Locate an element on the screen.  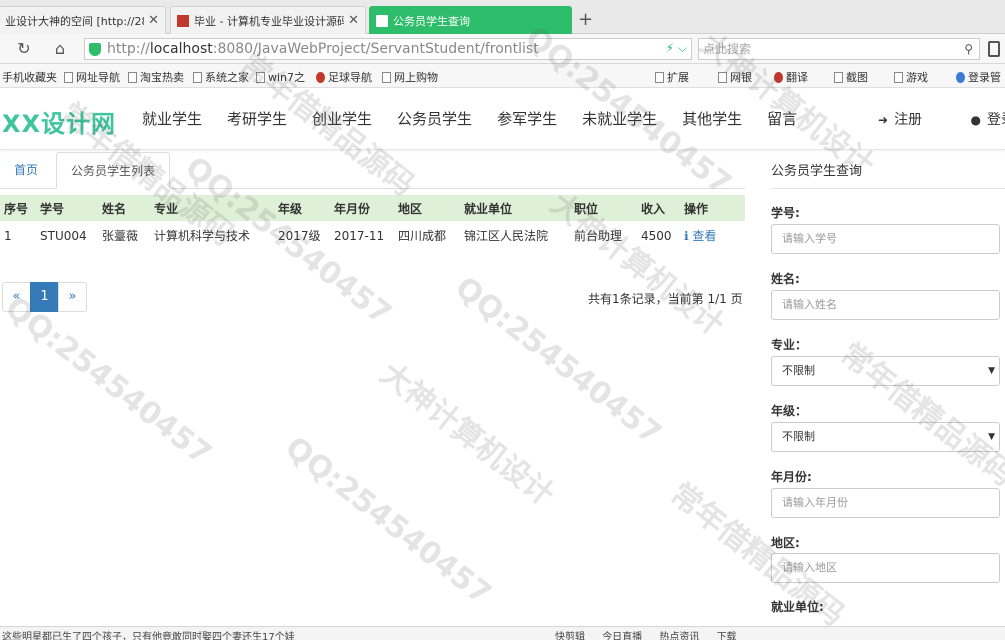
login-manager-button: 登录管 is located at coordinates (978, 77).